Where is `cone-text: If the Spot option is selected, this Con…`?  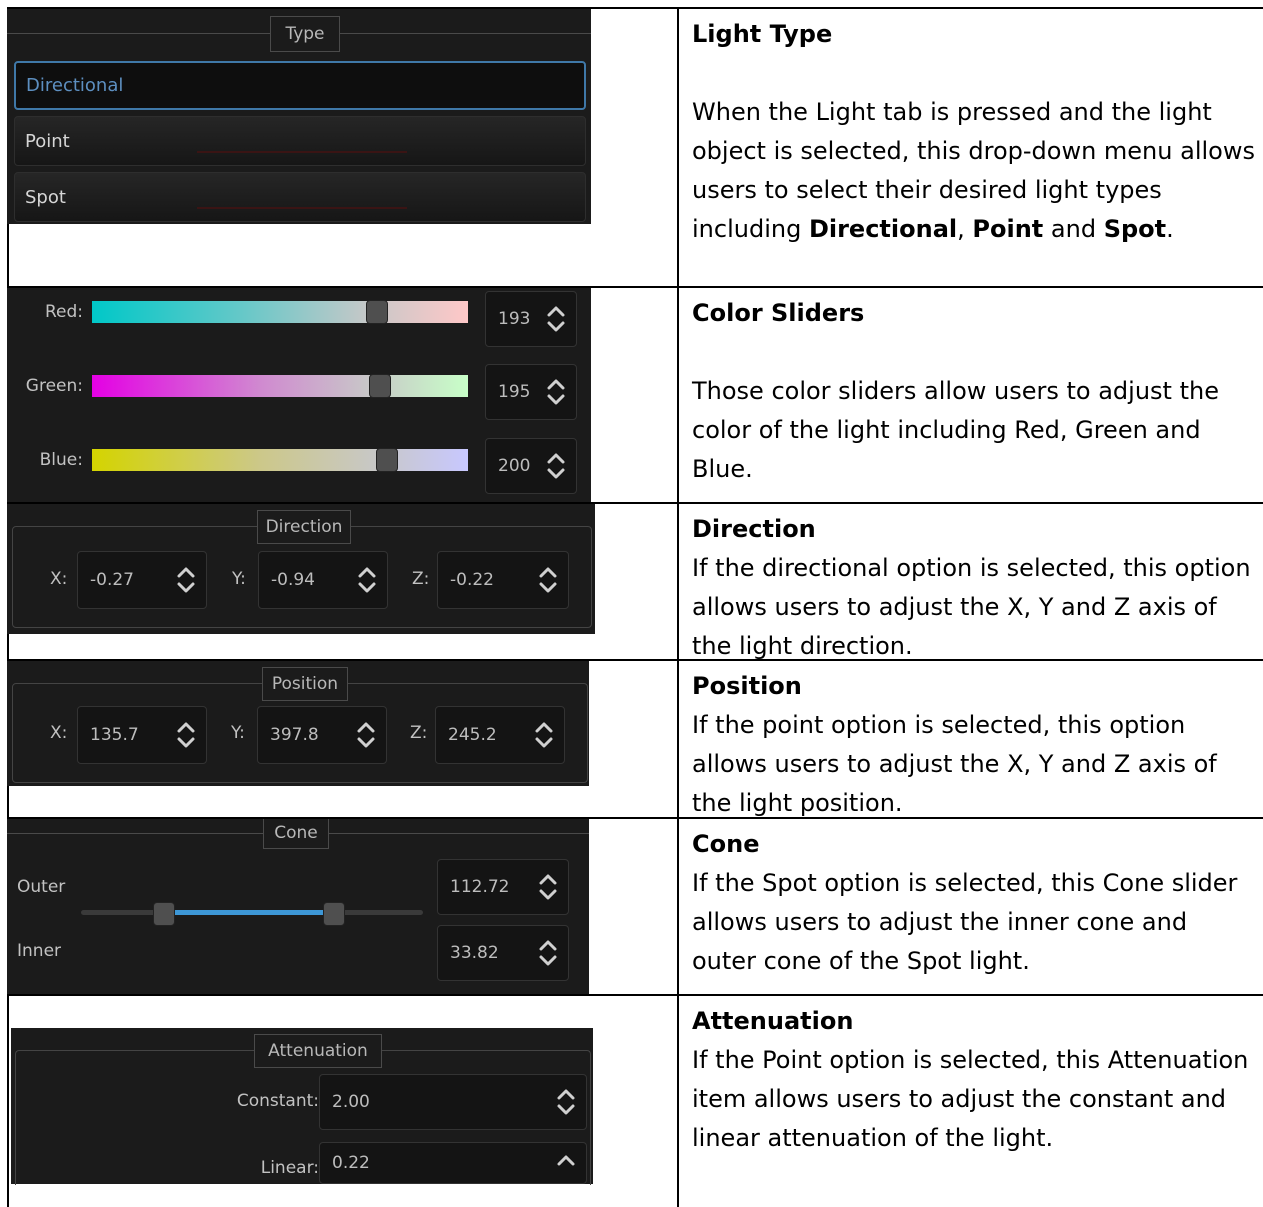 cone-text: If the Spot option is selected, this Con… is located at coordinates (965, 922).